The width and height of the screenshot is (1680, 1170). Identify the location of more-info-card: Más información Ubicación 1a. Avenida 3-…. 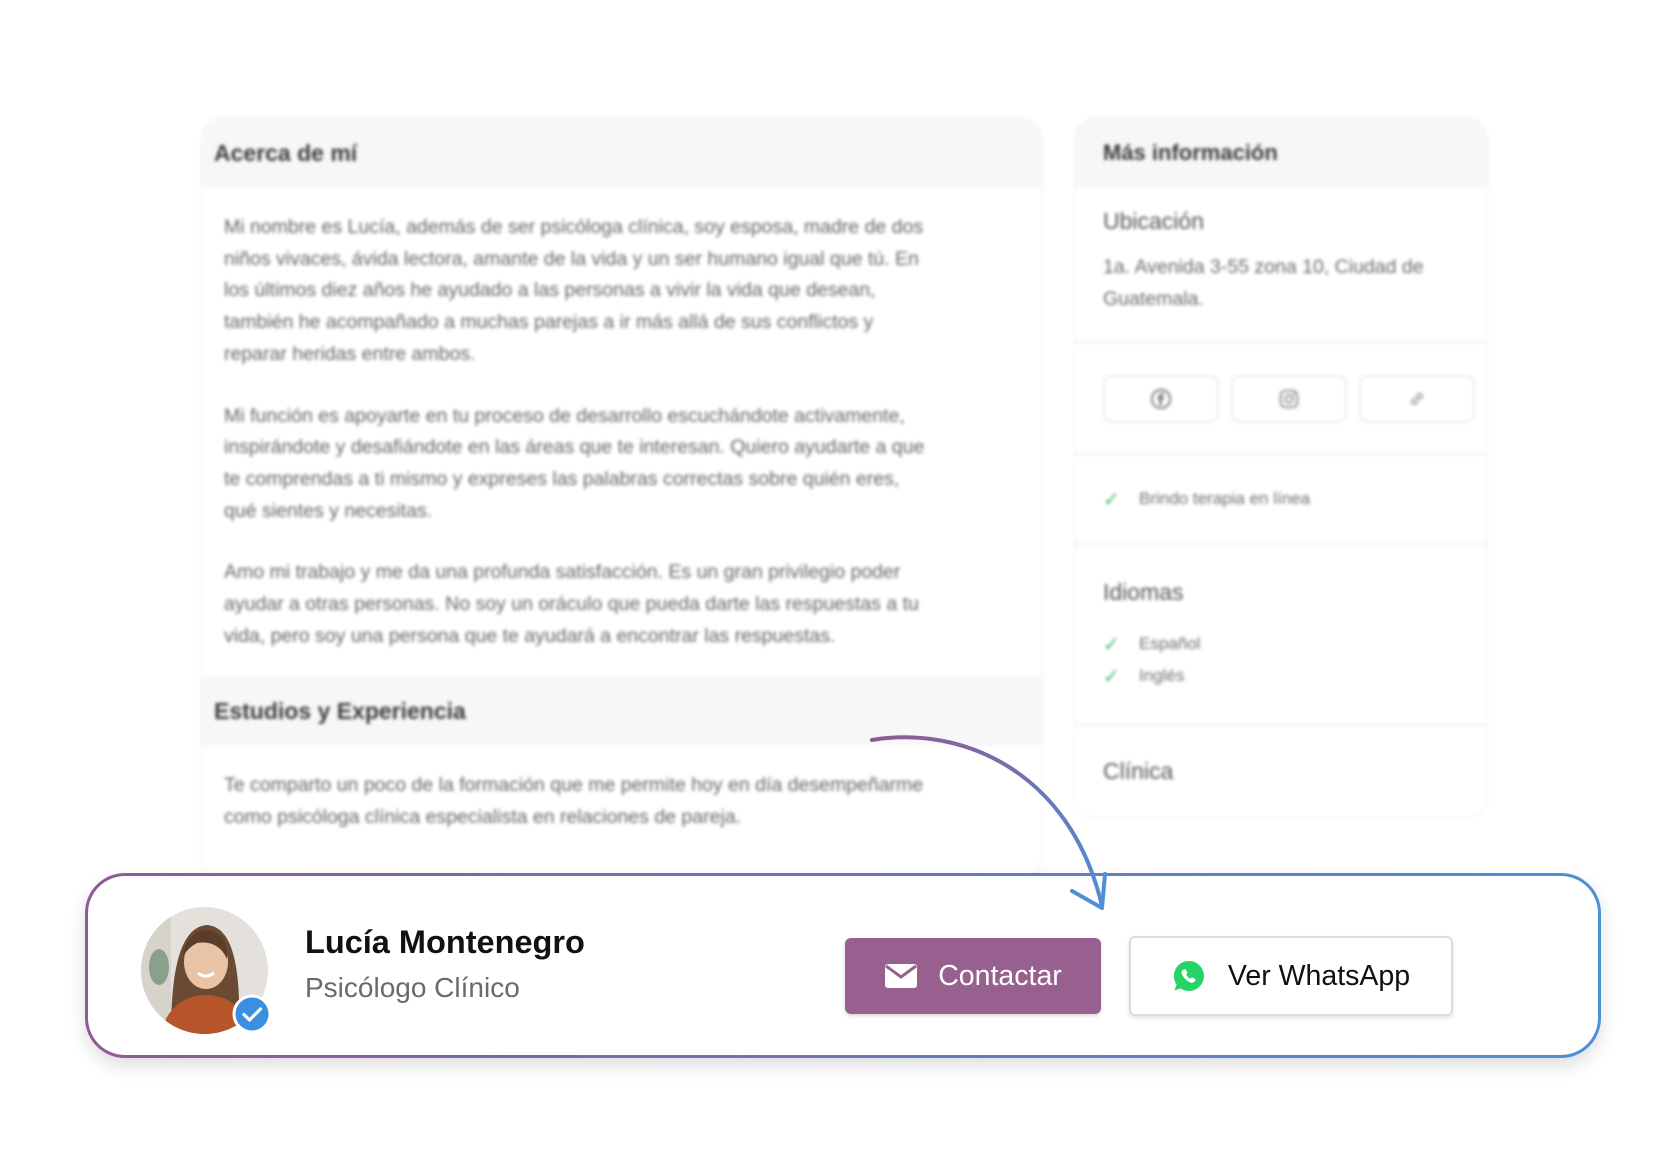
(1281, 468).